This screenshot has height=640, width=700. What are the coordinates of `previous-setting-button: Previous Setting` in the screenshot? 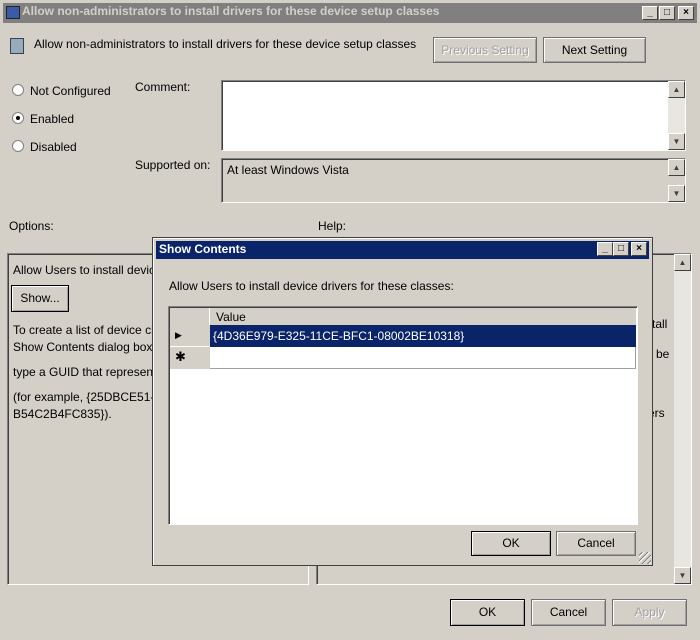 It's located at (485, 50).